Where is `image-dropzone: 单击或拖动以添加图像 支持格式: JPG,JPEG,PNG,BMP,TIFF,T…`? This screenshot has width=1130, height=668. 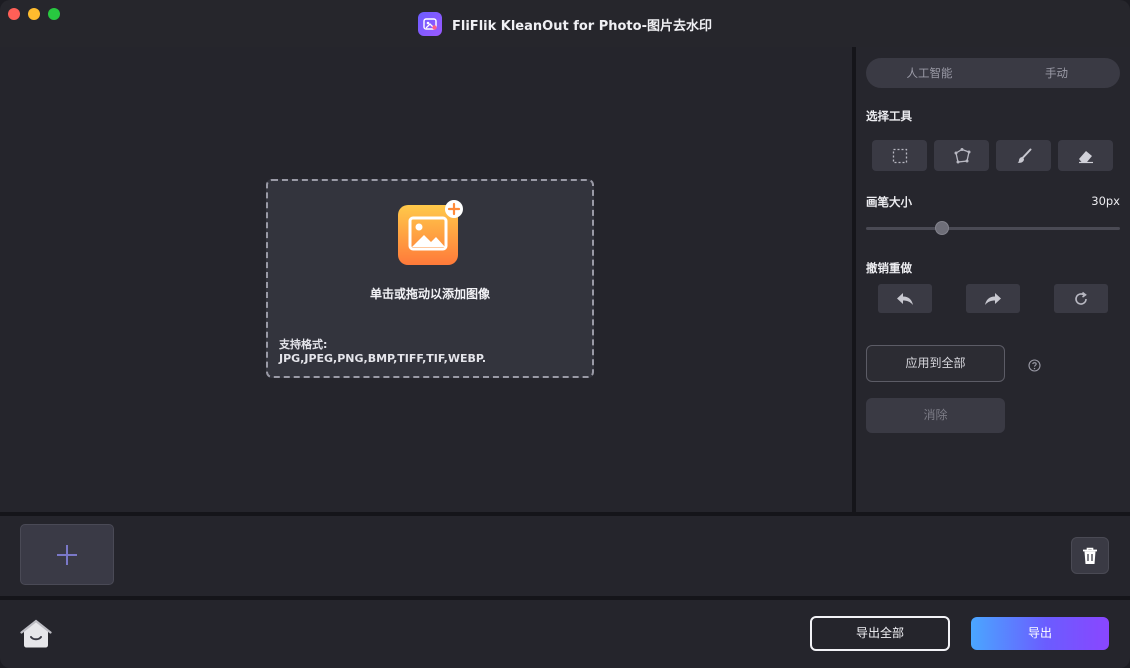 image-dropzone: 单击或拖动以添加图像 支持格式: JPG,JPEG,PNG,BMP,TIFF,T… is located at coordinates (430, 278).